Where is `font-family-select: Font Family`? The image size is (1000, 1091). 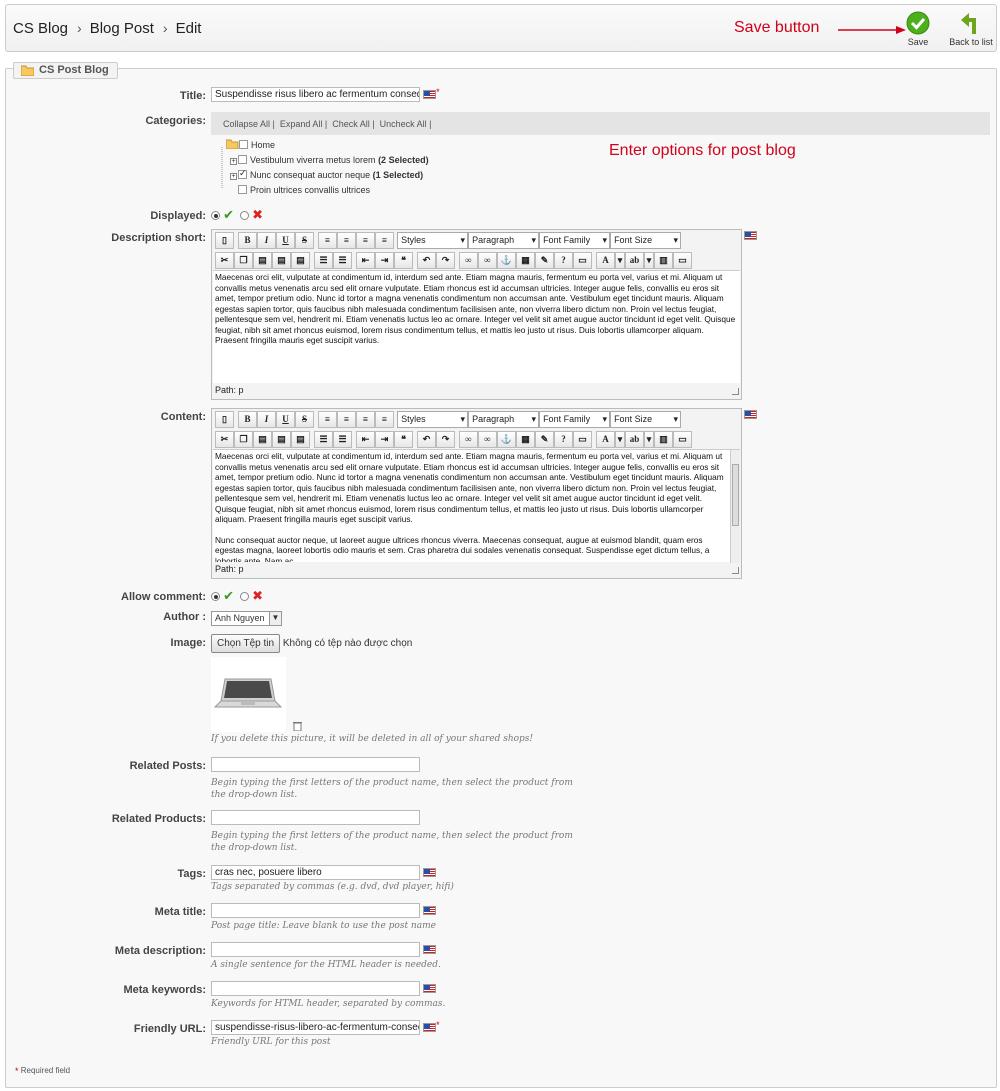 font-family-select: Font Family is located at coordinates (575, 419).